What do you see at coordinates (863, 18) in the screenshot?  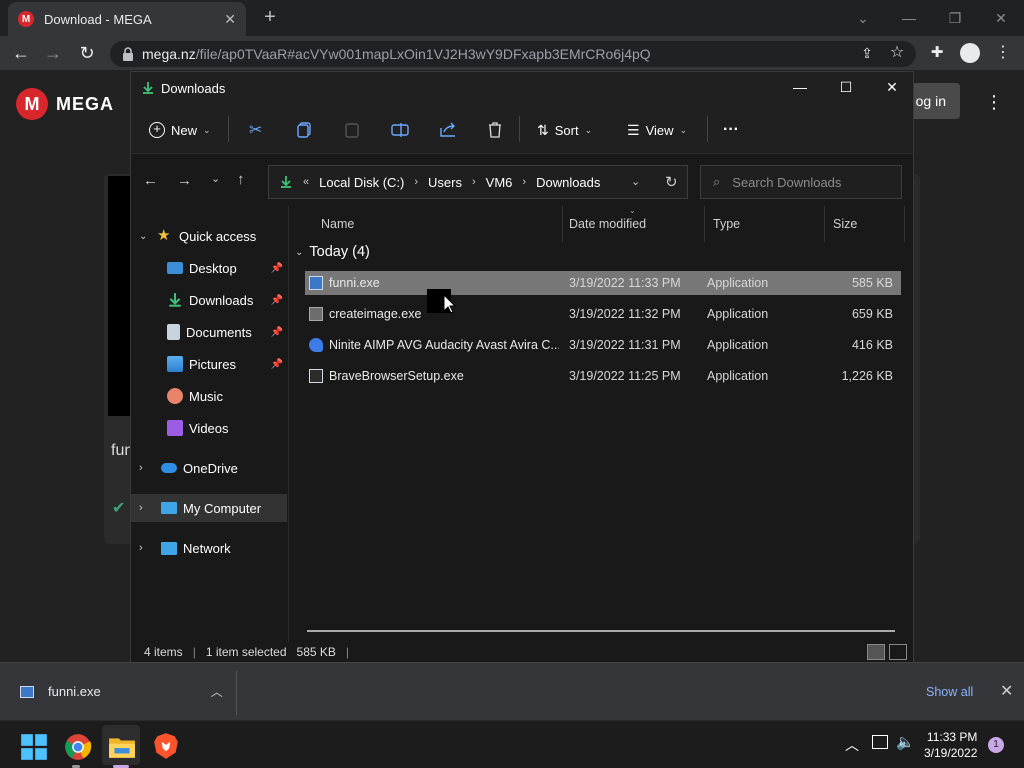 I see `tab-search-icon: ⌄` at bounding box center [863, 18].